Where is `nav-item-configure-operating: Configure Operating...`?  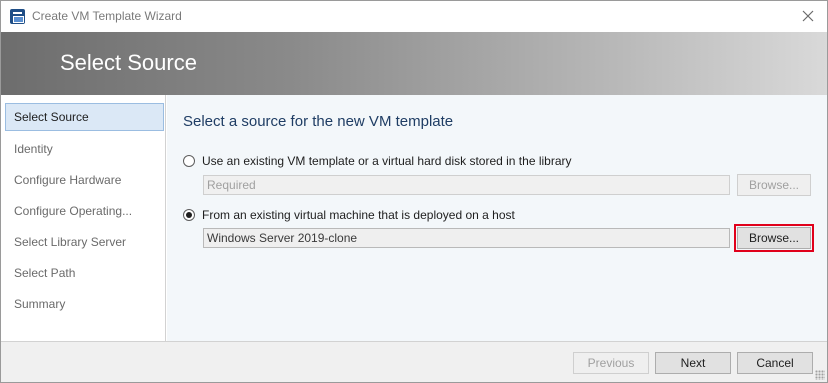
nav-item-configure-operating: Configure Operating... is located at coordinates (84, 211).